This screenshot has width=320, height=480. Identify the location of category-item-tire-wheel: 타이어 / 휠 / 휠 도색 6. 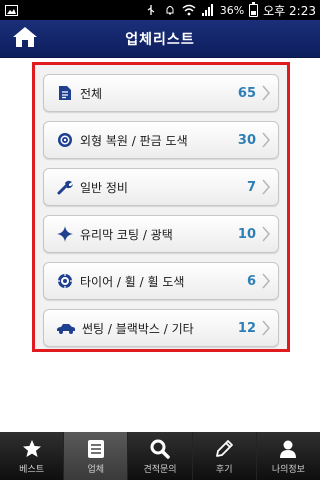
(161, 281).